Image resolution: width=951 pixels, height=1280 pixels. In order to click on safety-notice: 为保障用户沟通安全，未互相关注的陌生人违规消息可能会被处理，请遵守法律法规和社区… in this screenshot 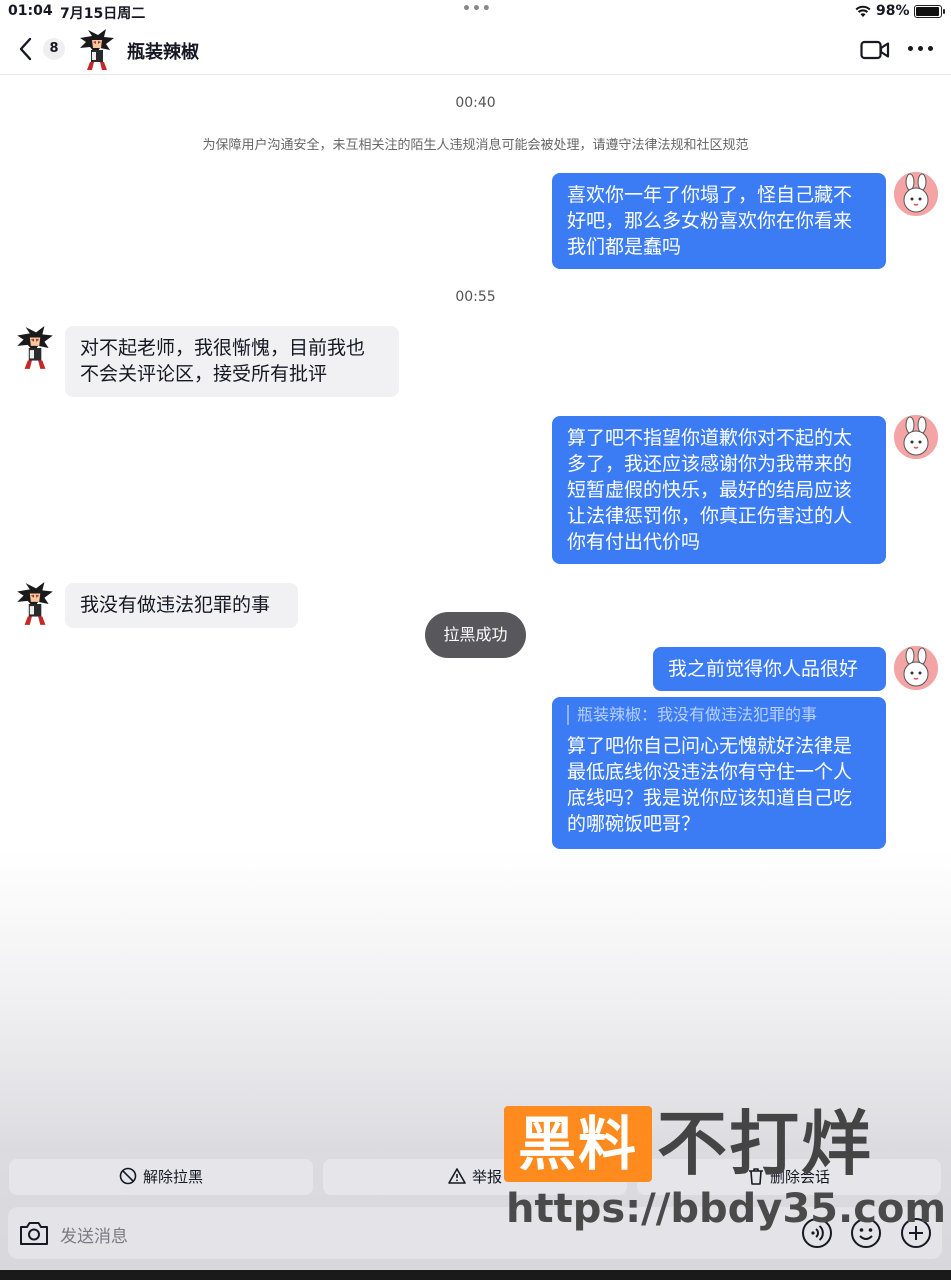, I will do `click(475, 145)`.